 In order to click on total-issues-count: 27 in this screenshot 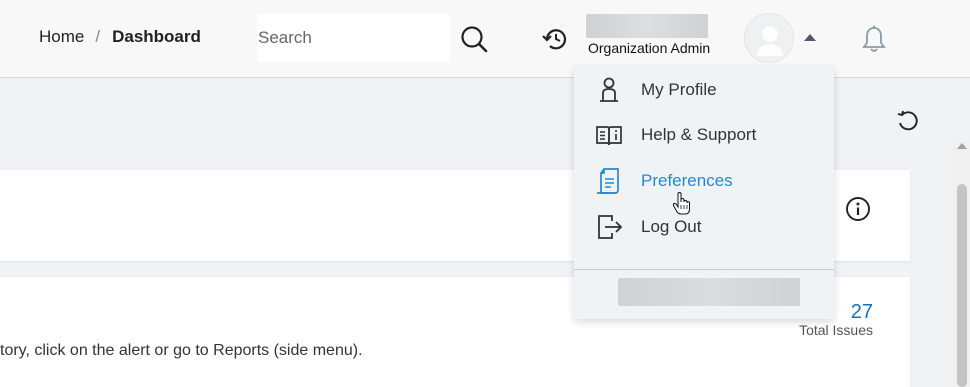, I will do `click(850, 312)`.